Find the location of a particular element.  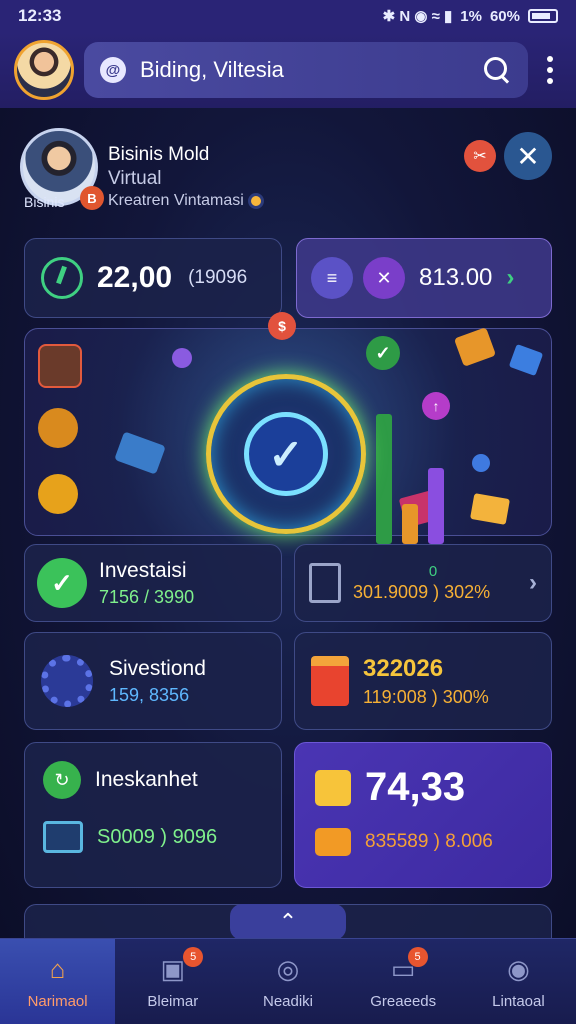

status-time: 12:33 is located at coordinates (40, 15).